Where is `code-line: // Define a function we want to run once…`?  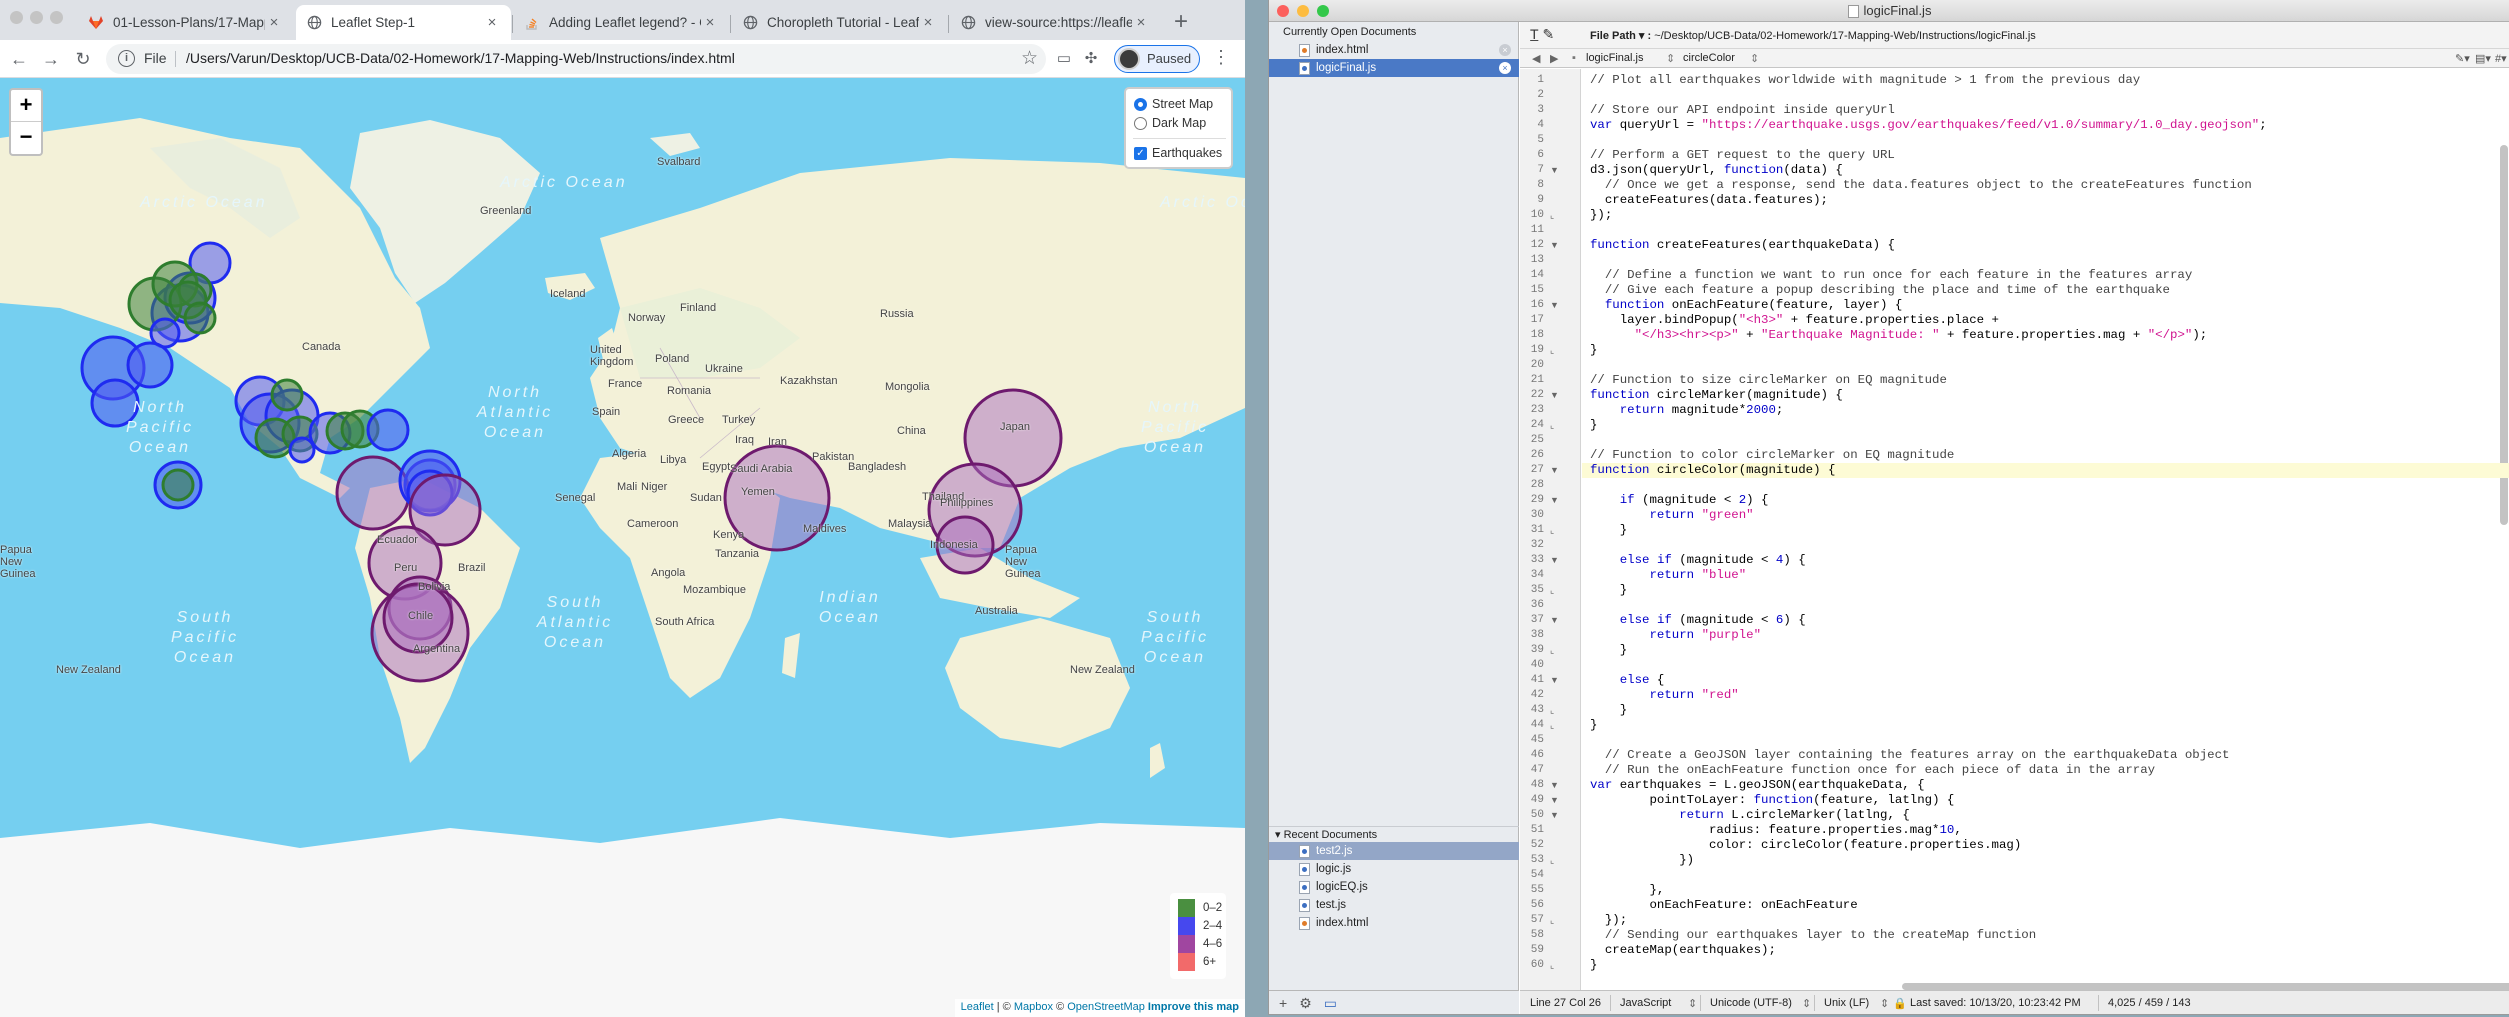
code-line: // Define a function we want to run once… is located at coordinates (1891, 275).